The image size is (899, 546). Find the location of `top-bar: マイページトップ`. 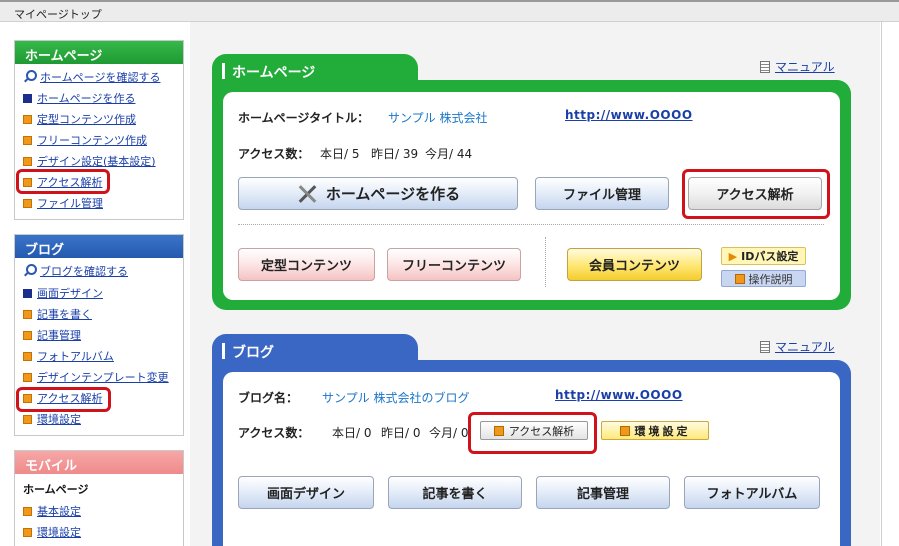

top-bar: マイページトップ is located at coordinates (449, 11).